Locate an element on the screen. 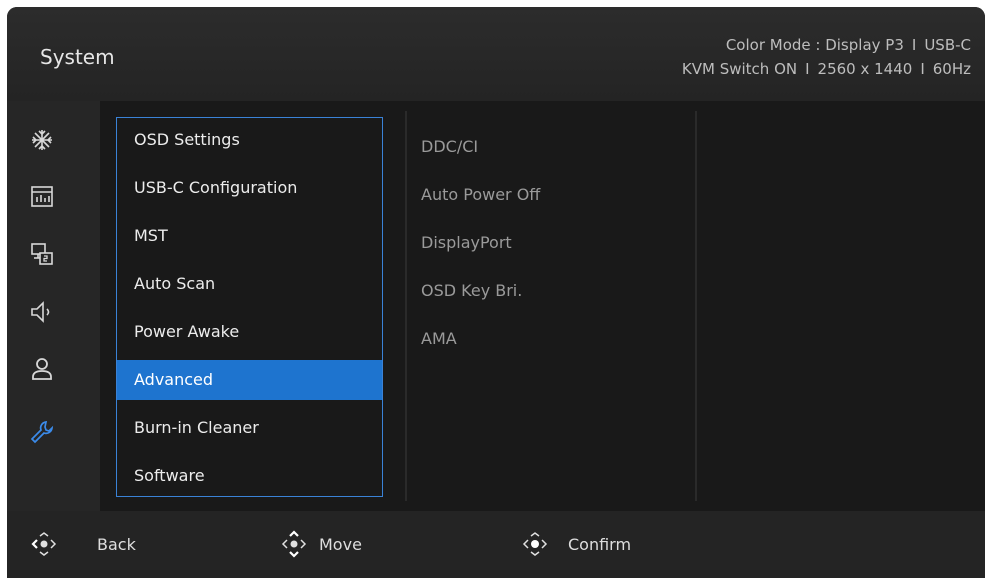  refresh-status: 60Hz is located at coordinates (951, 69).